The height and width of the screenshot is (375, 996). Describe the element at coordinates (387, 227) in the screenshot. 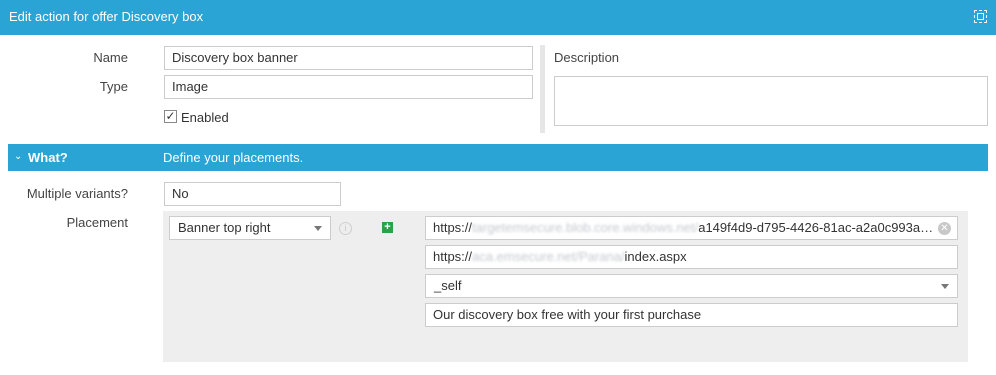

I see `plus-icon: +` at that location.